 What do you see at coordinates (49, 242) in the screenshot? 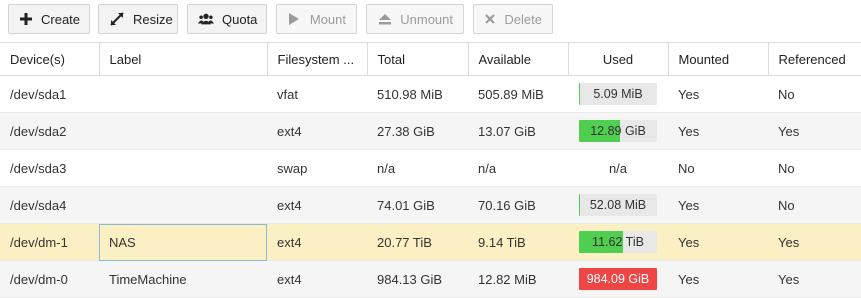
I see `device-cell: /dev/dm-1` at bounding box center [49, 242].